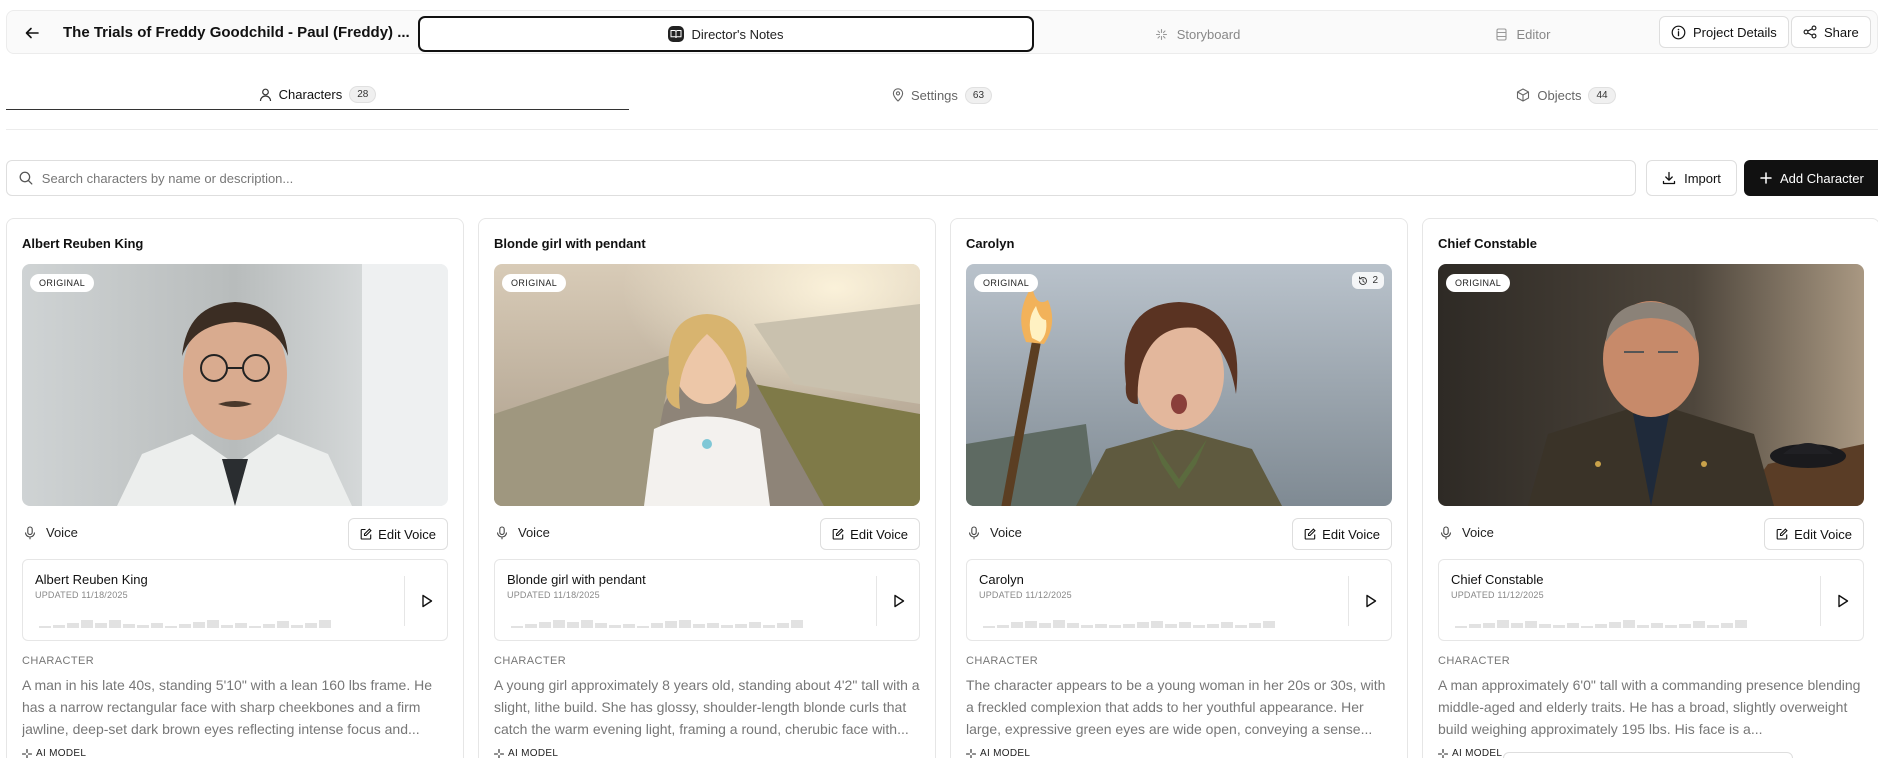 This screenshot has width=1878, height=758. What do you see at coordinates (265, 94) in the screenshot?
I see `user-icon` at bounding box center [265, 94].